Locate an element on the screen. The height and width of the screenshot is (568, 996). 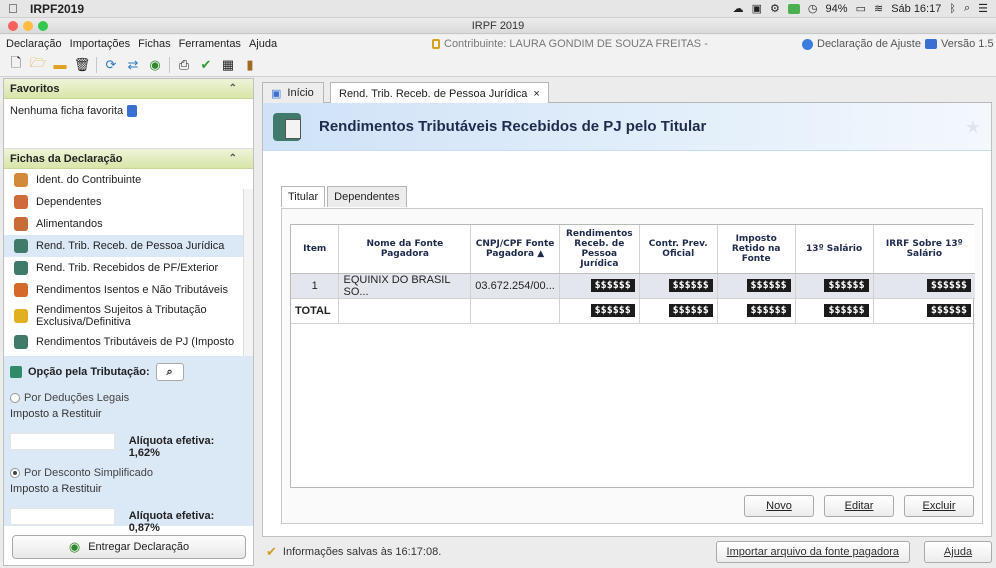
tab-rend-trib-pj: Rend. Trib. Receb. de Pessoa Jurídica × is located at coordinates (439, 93).